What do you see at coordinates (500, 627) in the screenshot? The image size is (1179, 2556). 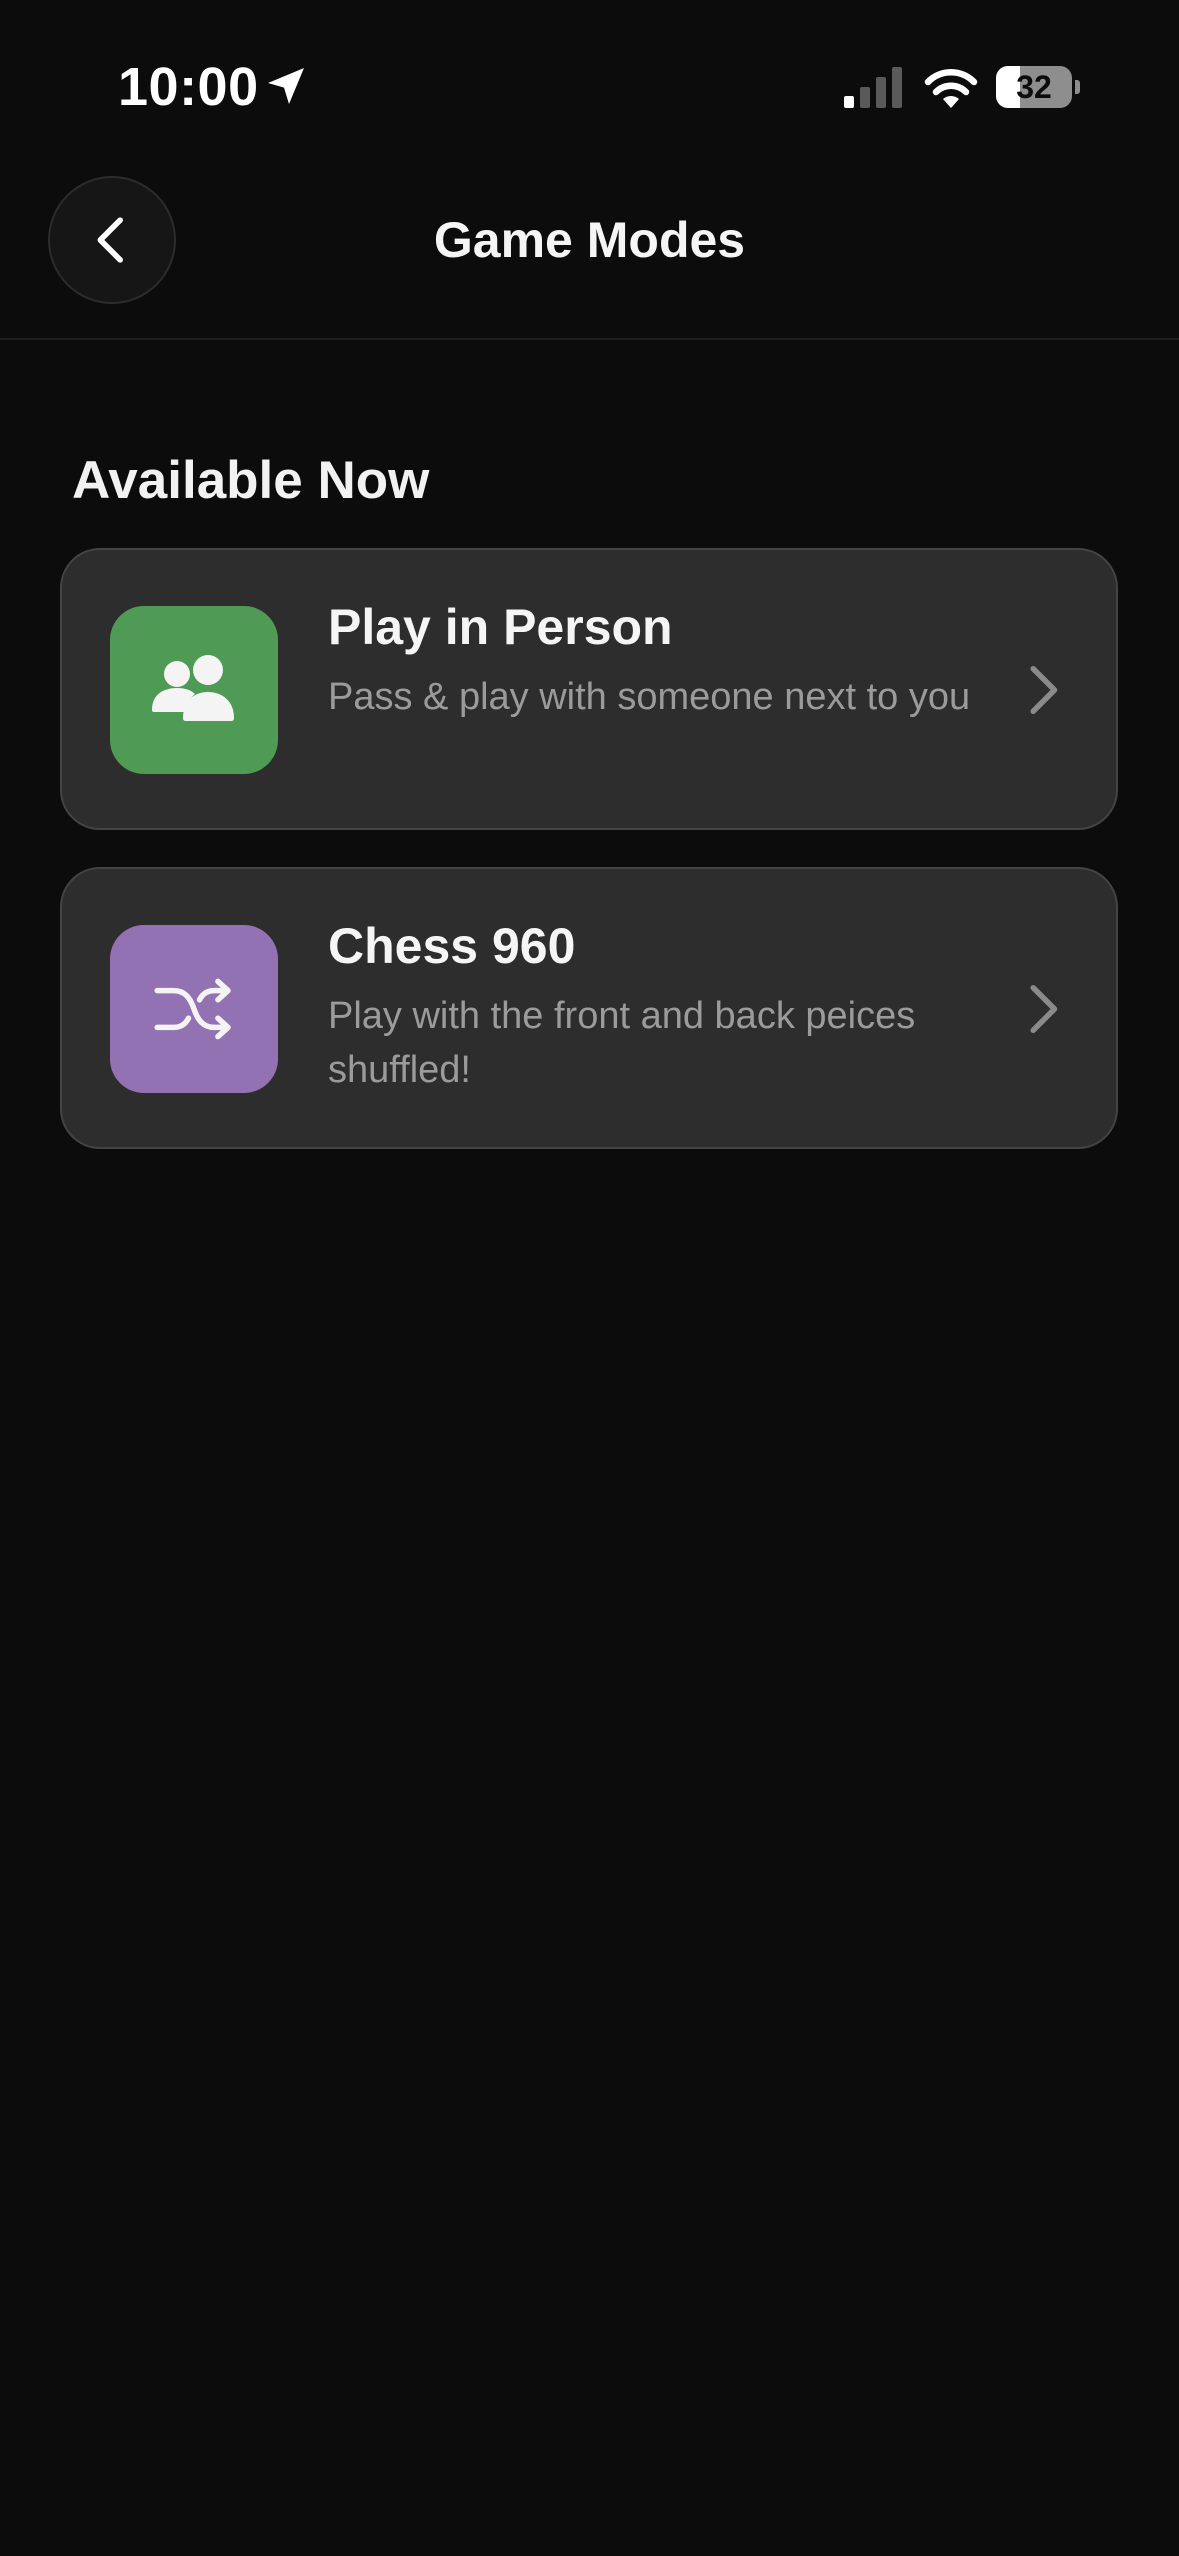 I see `mode-title: Play in Person` at bounding box center [500, 627].